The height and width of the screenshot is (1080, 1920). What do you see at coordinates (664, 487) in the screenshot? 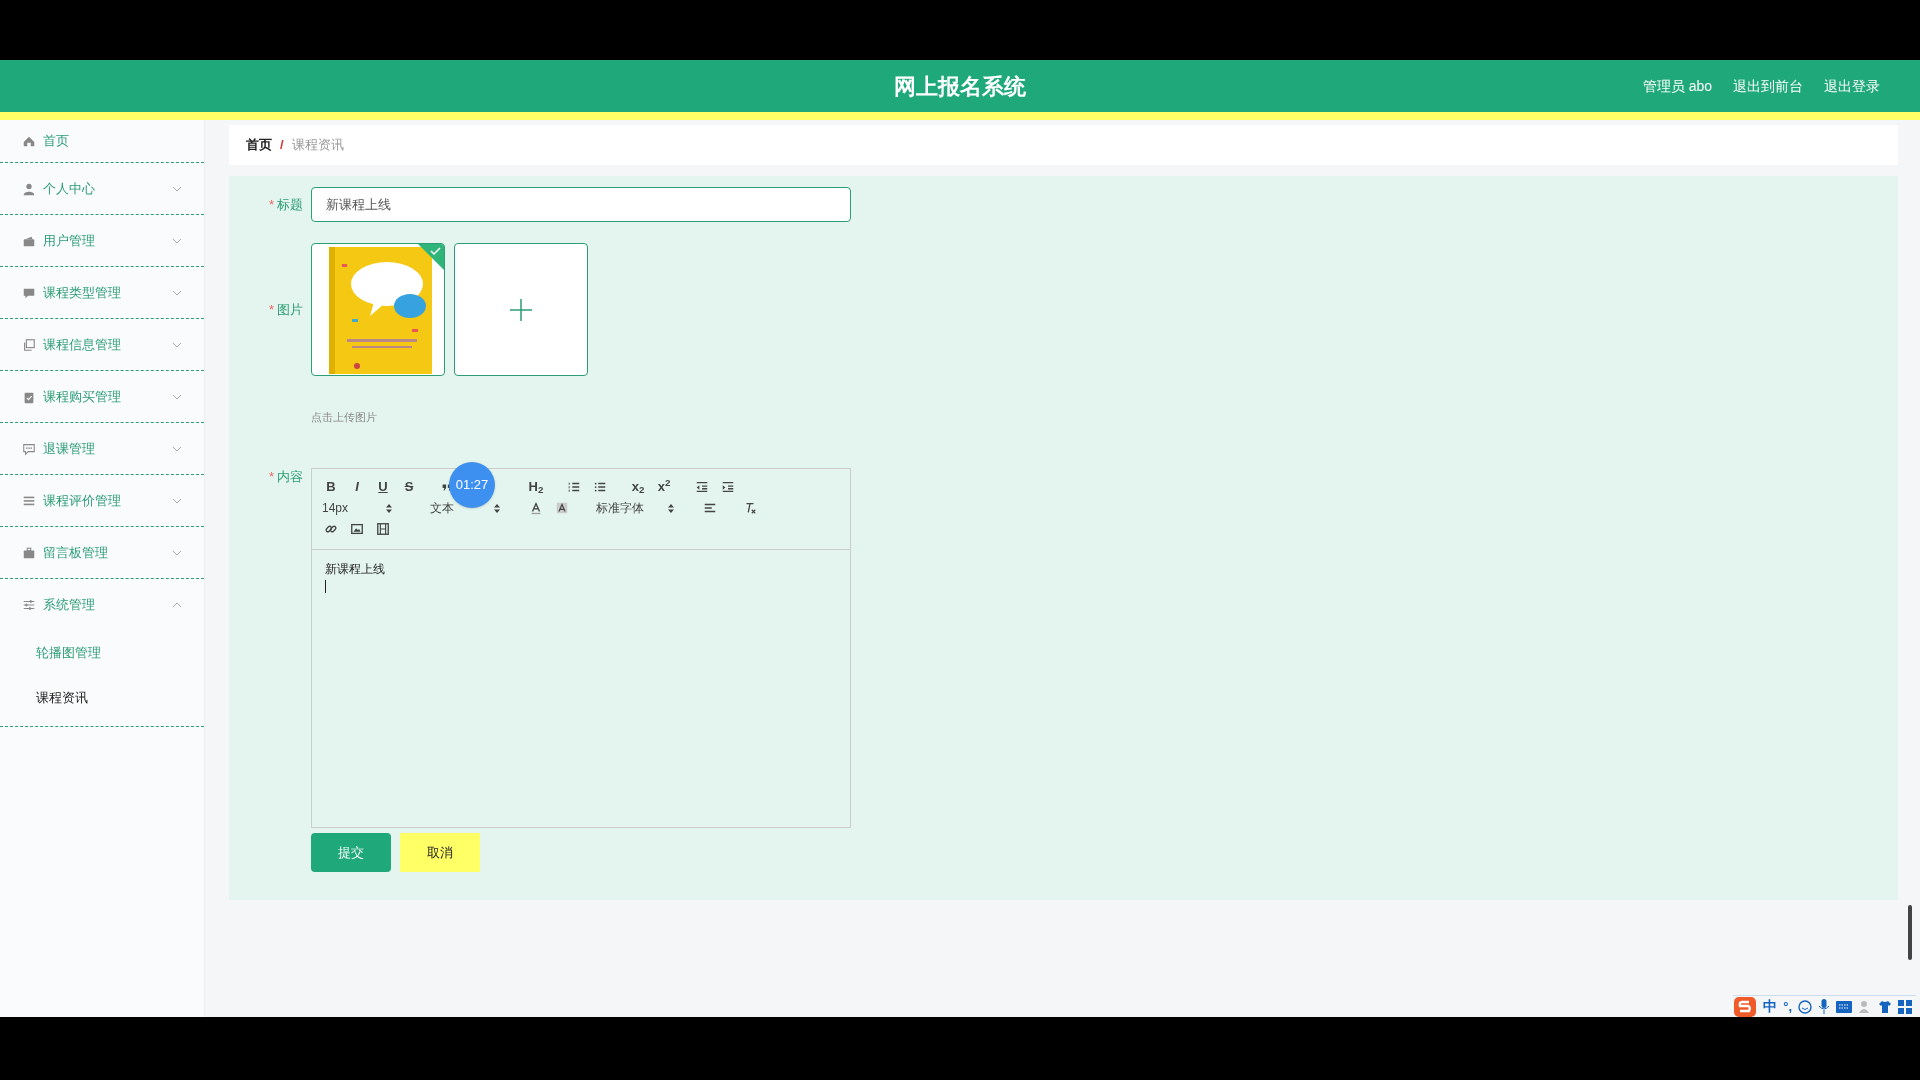
I see `format-button: x$^{2}$` at bounding box center [664, 487].